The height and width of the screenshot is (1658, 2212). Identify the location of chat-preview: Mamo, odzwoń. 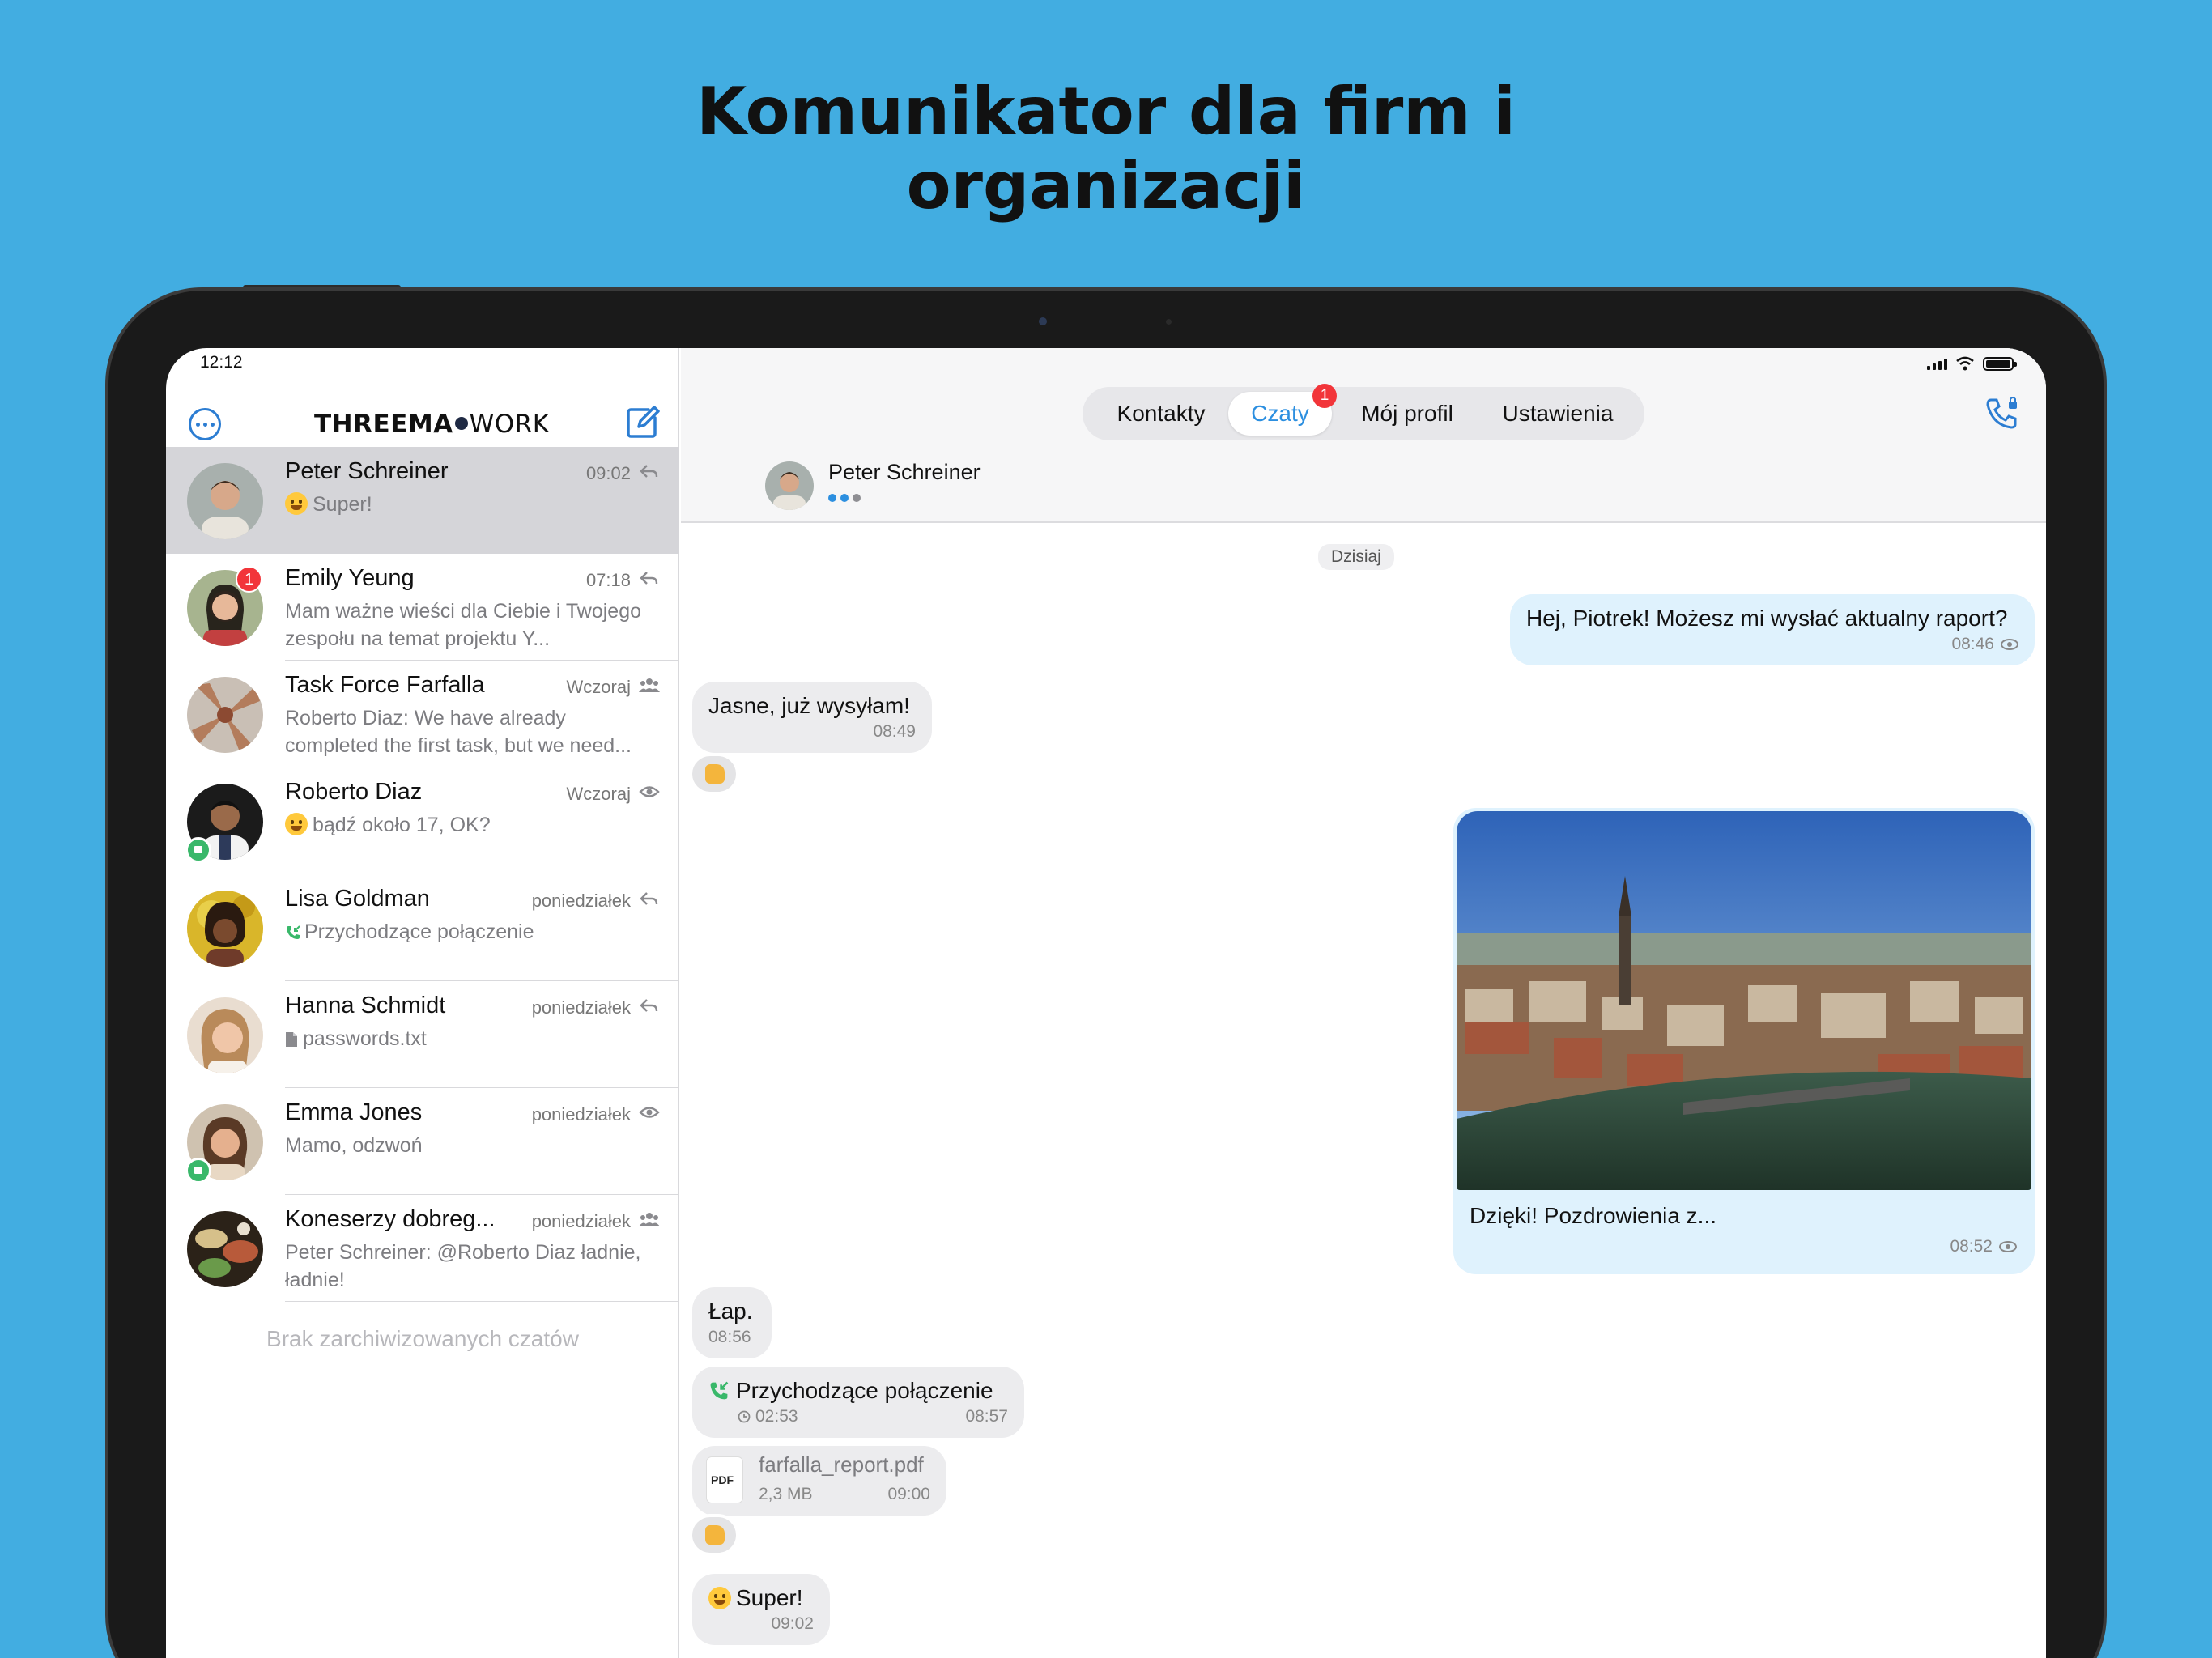
(354, 1145).